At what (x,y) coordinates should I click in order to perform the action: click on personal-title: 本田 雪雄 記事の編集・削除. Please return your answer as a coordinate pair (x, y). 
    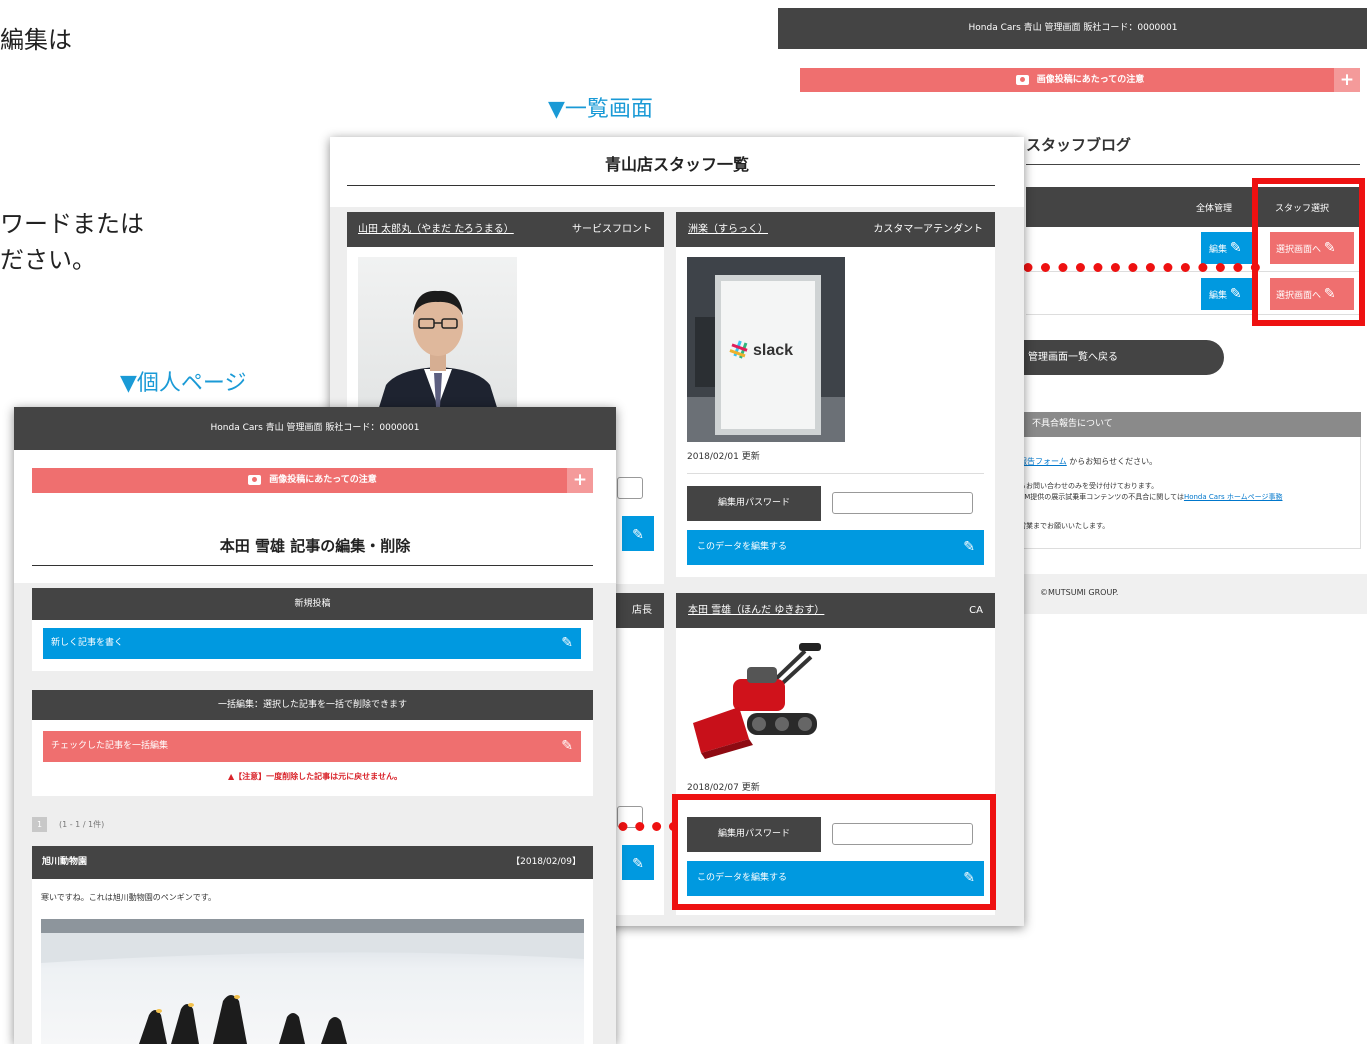
    Looking at the image, I should click on (315, 546).